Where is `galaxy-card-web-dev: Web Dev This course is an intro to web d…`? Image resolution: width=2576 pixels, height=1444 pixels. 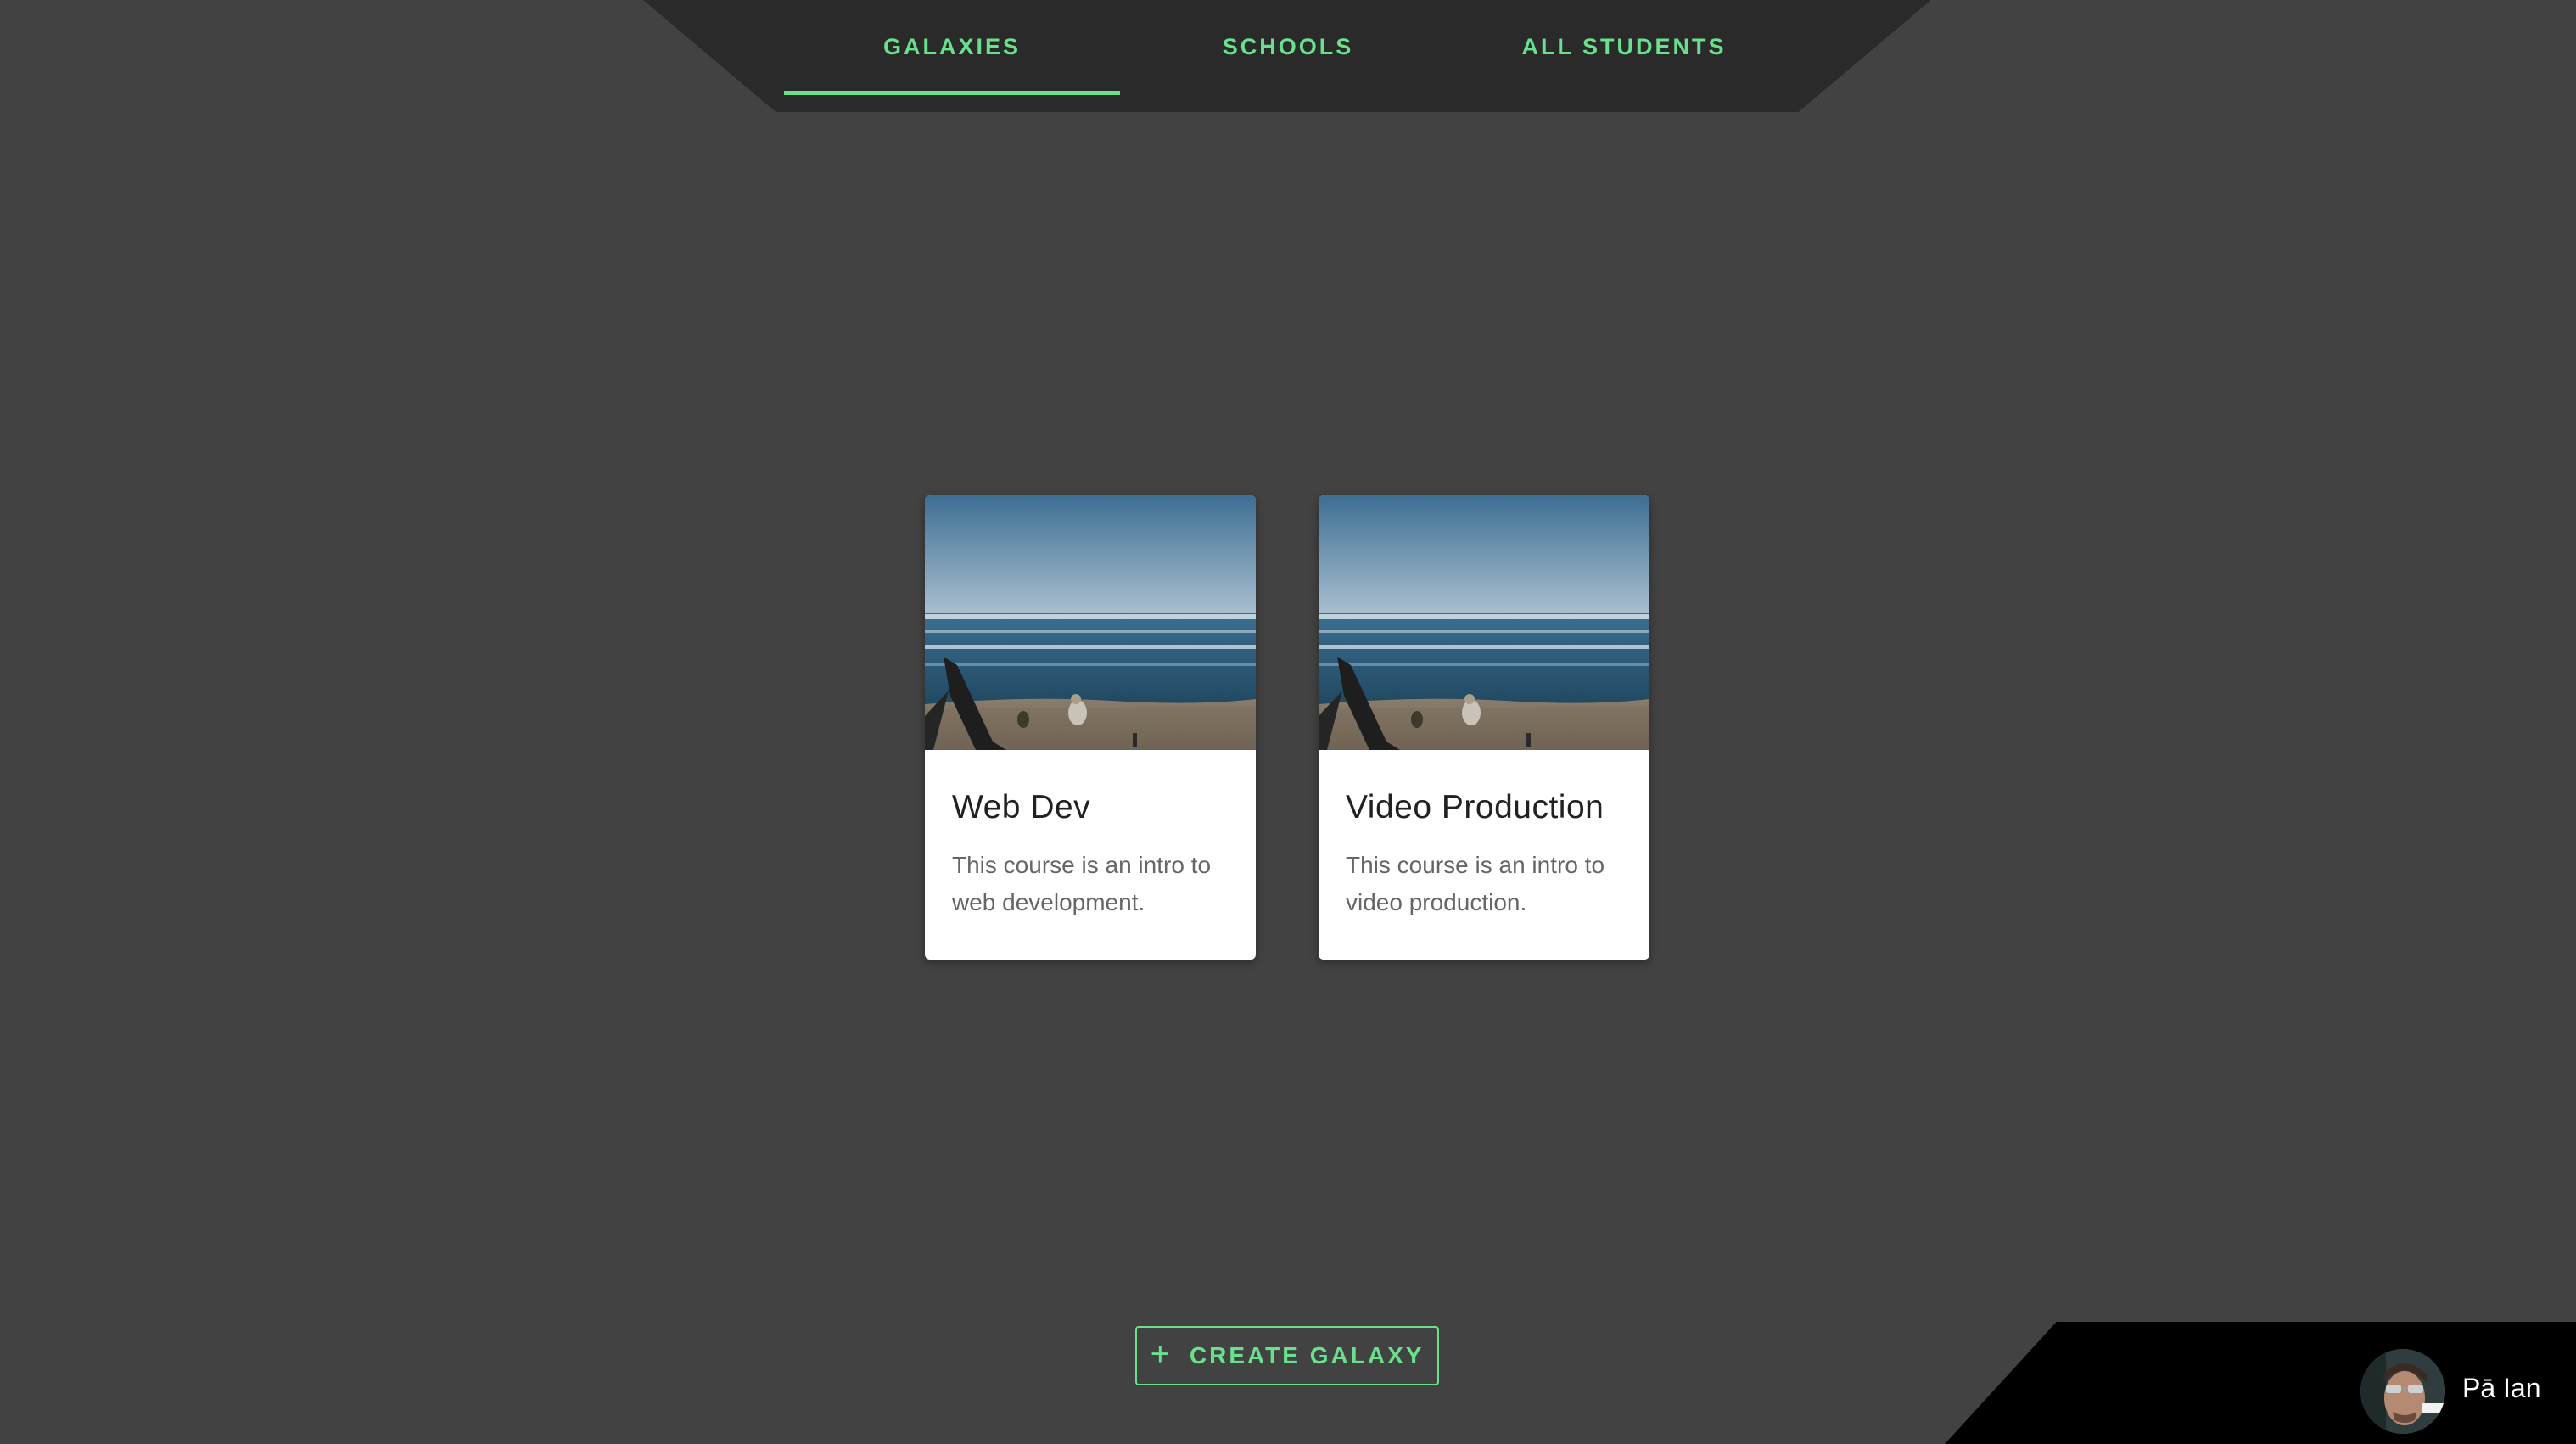 galaxy-card-web-dev: Web Dev This course is an intro to web d… is located at coordinates (1090, 727).